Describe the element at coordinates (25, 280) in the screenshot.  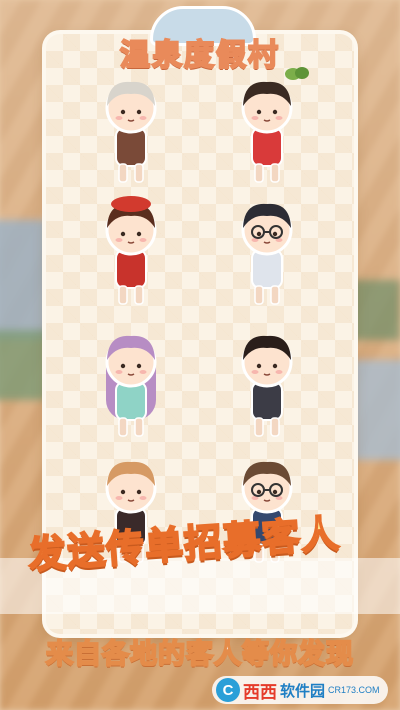
I see `blurred-building-left` at that location.